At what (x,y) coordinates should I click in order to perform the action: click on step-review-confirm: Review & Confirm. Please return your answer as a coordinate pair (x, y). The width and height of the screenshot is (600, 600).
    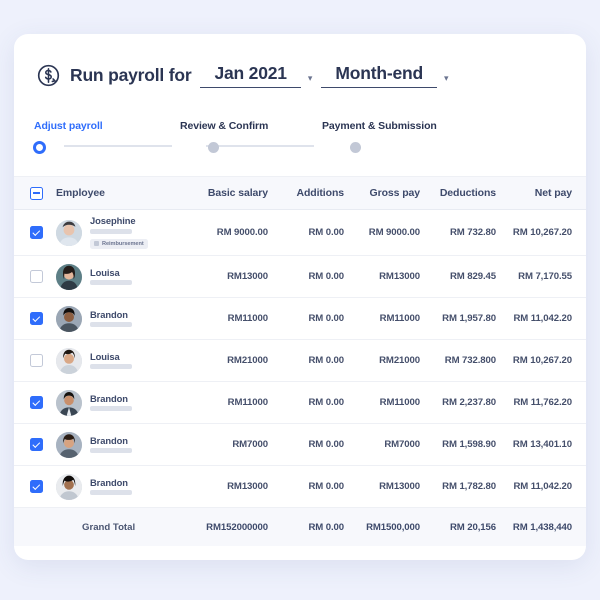
    Looking at the image, I should click on (224, 136).